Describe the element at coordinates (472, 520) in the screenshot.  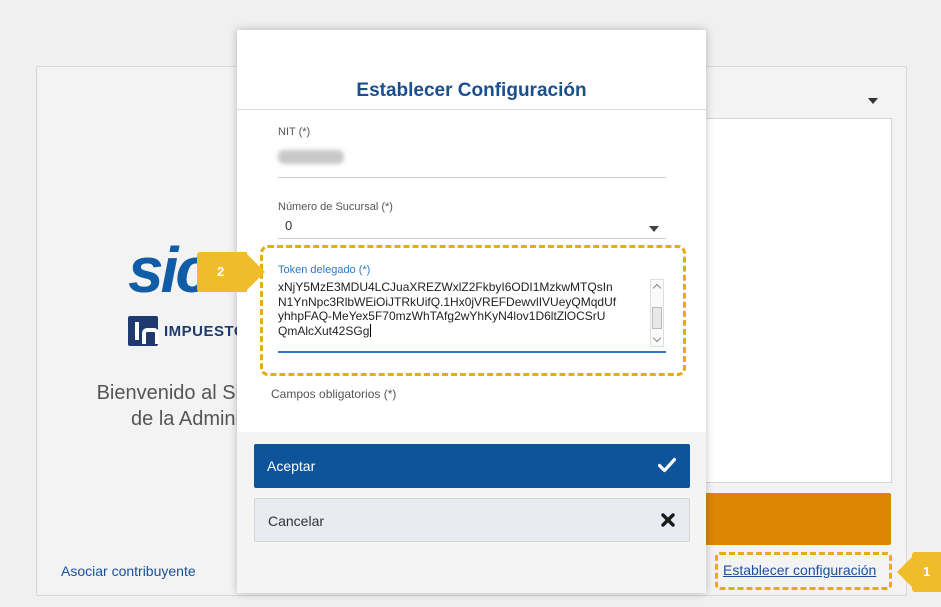
I see `cancel-button: Cancelar` at that location.